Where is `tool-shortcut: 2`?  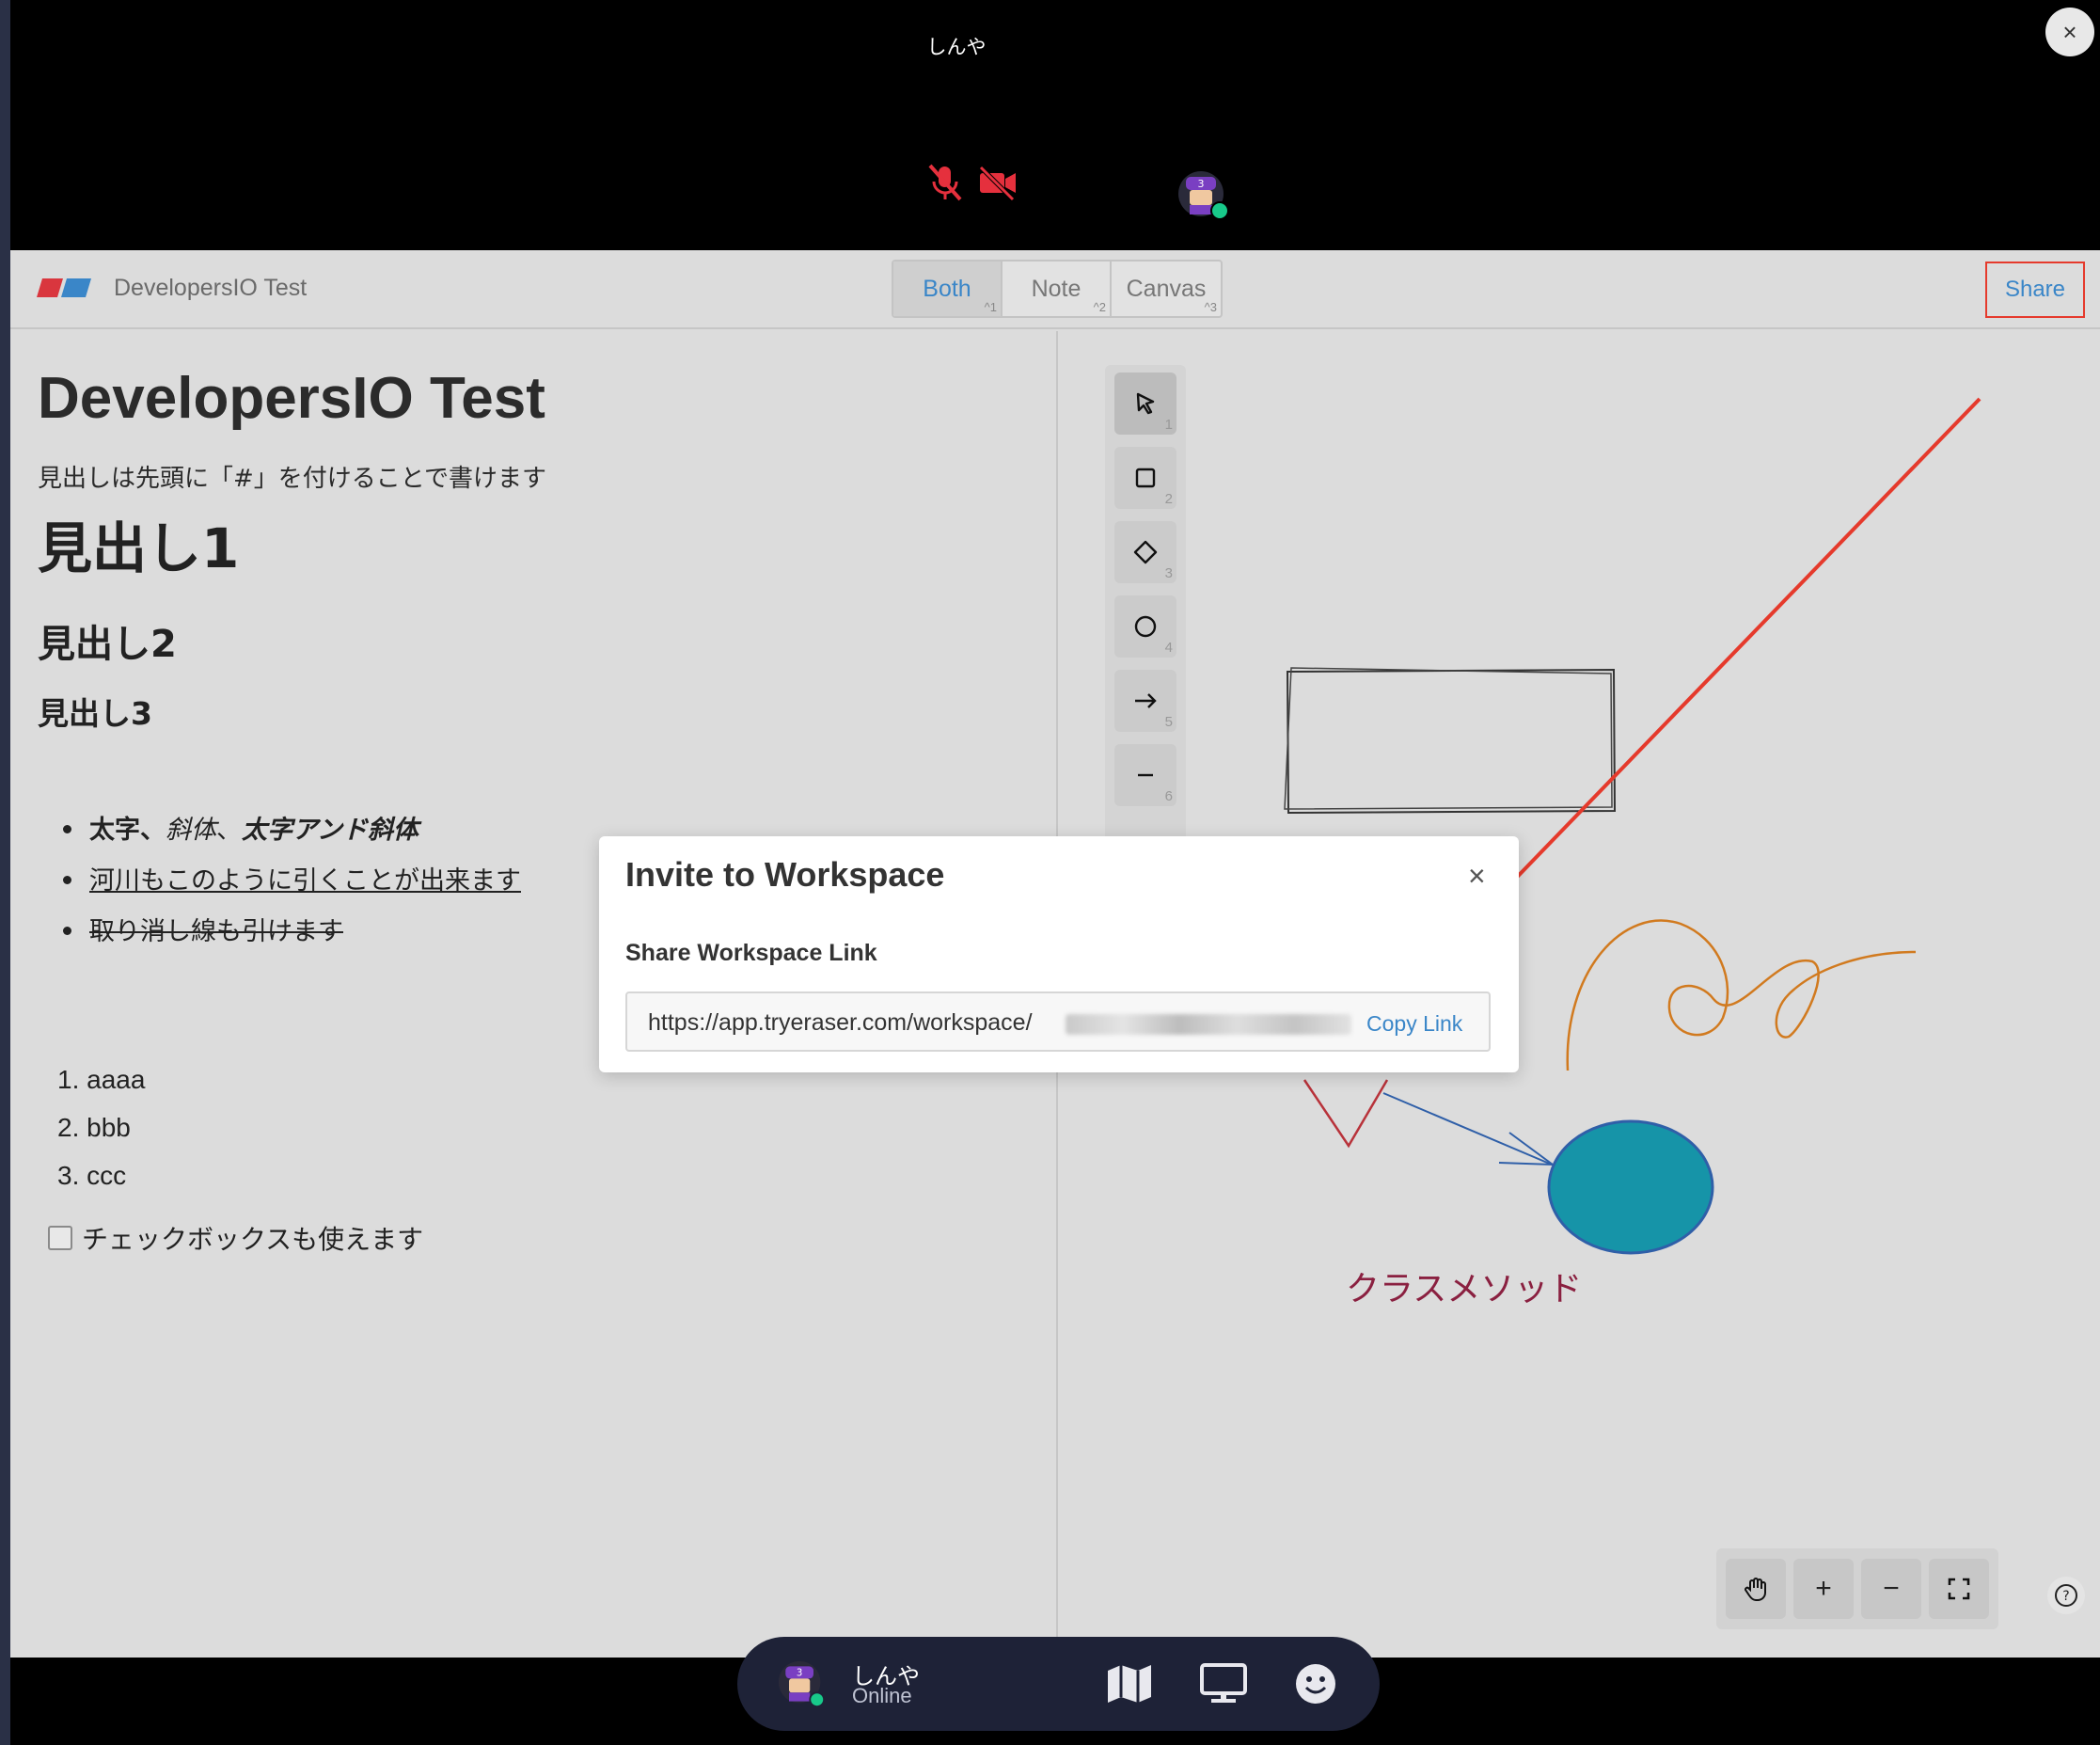 tool-shortcut: 2 is located at coordinates (1168, 499).